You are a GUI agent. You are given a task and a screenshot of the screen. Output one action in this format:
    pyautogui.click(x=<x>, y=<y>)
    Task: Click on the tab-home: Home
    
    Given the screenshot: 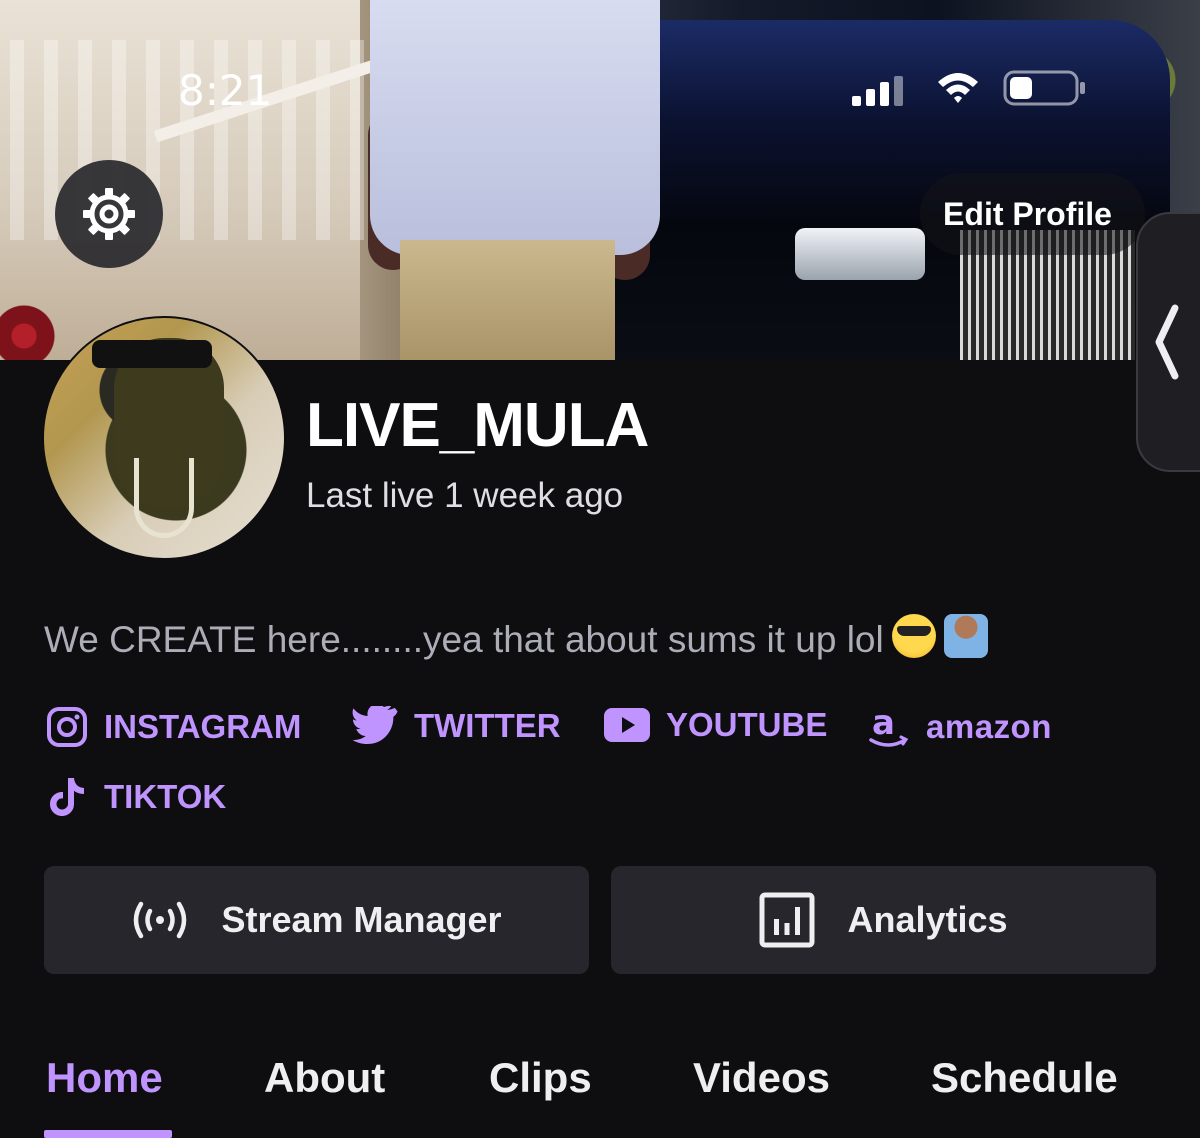 What is the action you would take?
    pyautogui.click(x=104, y=1078)
    